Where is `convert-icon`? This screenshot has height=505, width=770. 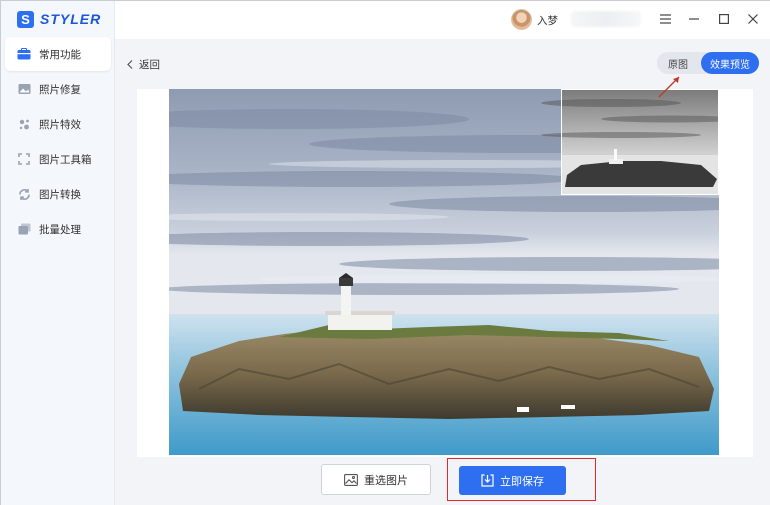 convert-icon is located at coordinates (24, 194).